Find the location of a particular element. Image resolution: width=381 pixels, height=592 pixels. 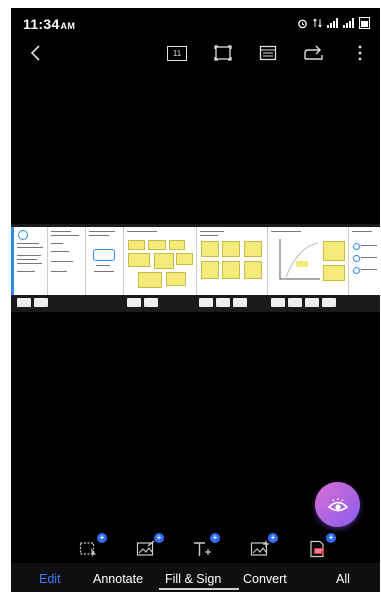

tab-edit: Edit is located at coordinates (50, 579).